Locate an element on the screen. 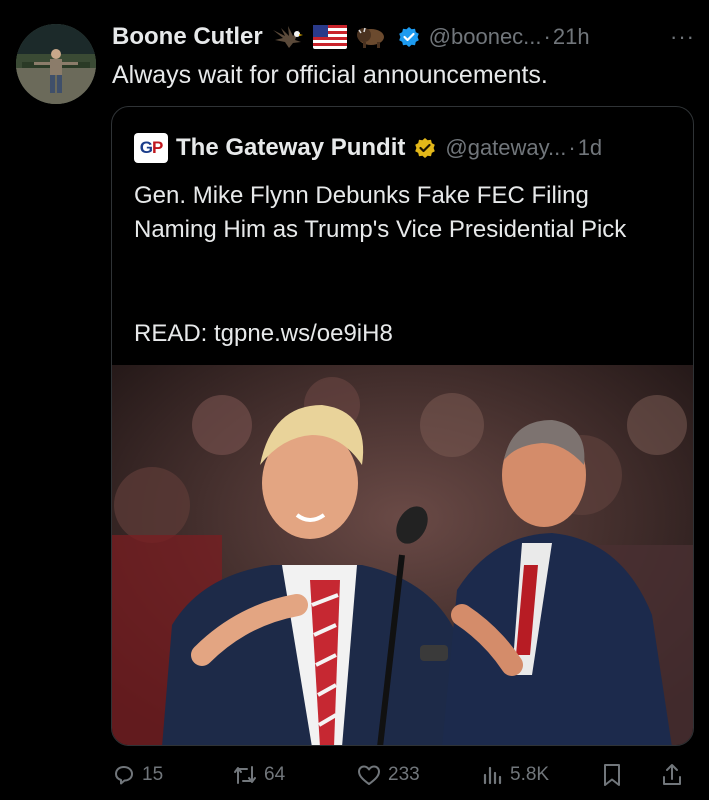 This screenshot has height=800, width=709. share-button is located at coordinates (675, 775).